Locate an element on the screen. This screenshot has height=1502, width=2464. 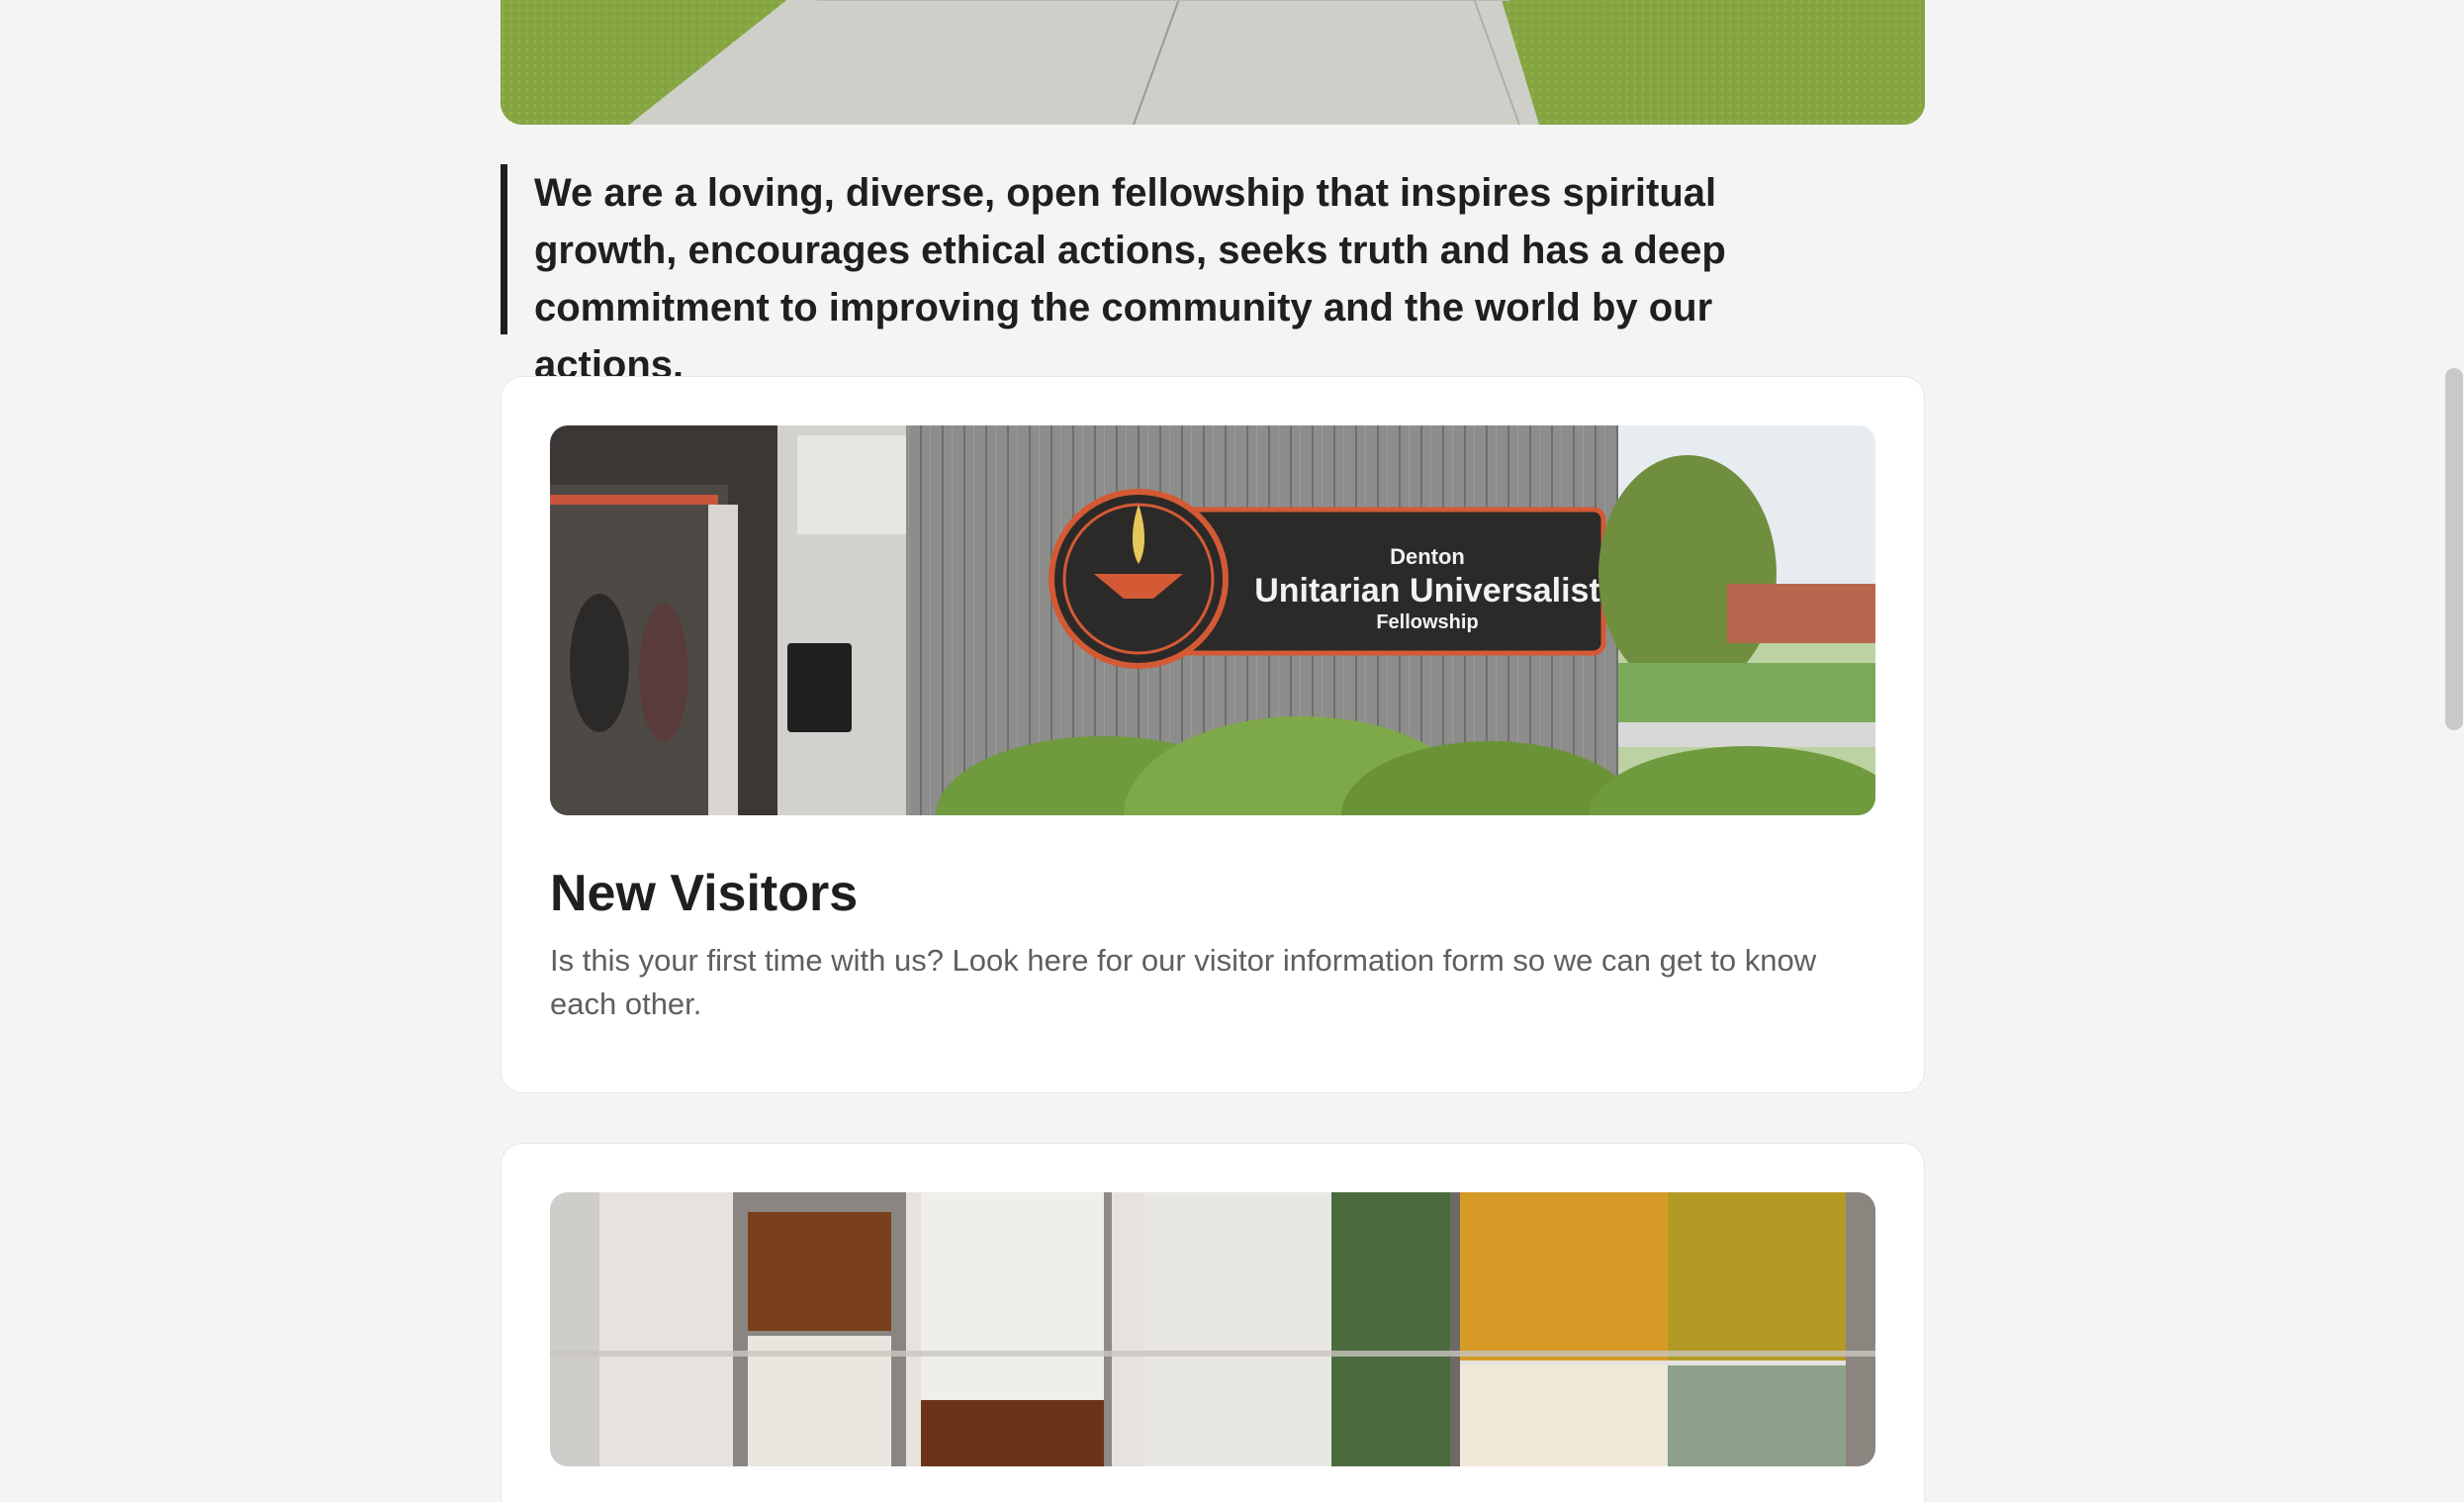
walkway-lawn-image is located at coordinates (1213, 63).